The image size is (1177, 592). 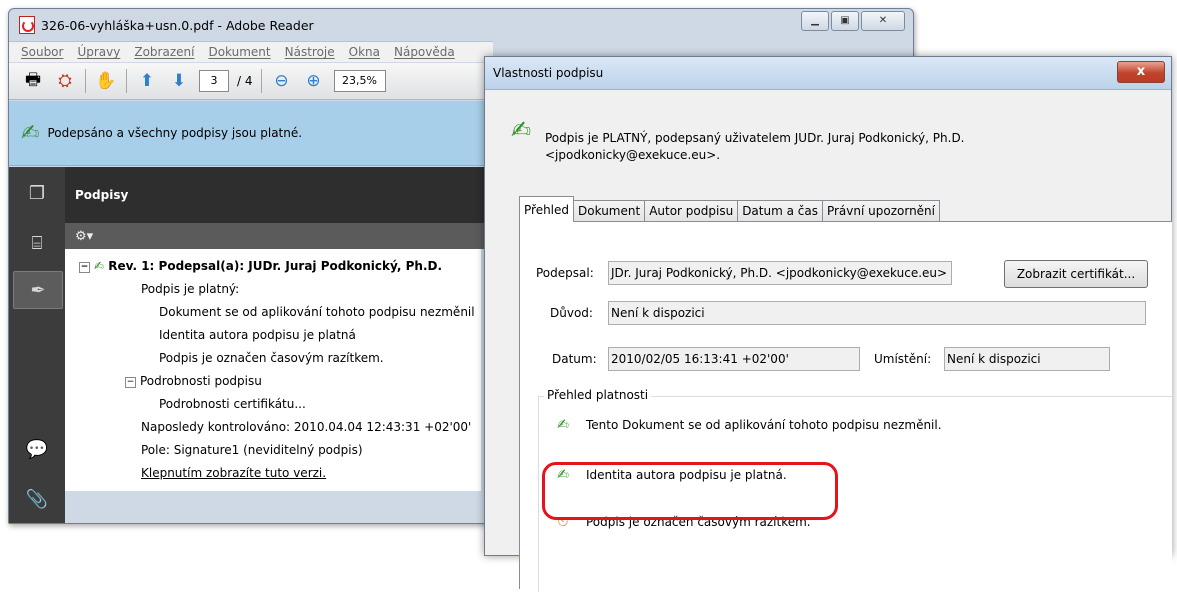 I want to click on navigation-rail: ❐ ⌸ ✒ 💬 📎, so click(x=37, y=345).